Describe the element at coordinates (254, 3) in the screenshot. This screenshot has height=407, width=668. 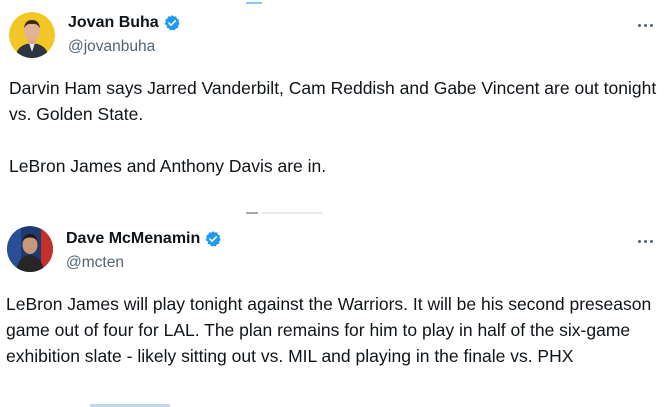
I see `cropped-edge-artifact` at that location.